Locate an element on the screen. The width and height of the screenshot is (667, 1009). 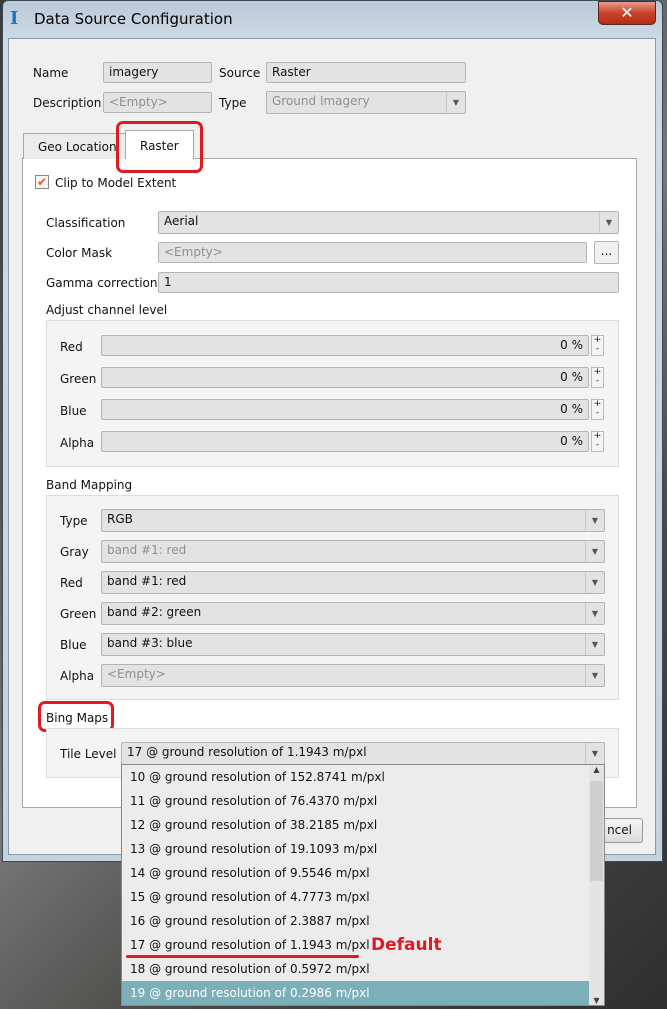
band-label: Green is located at coordinates (78, 614).